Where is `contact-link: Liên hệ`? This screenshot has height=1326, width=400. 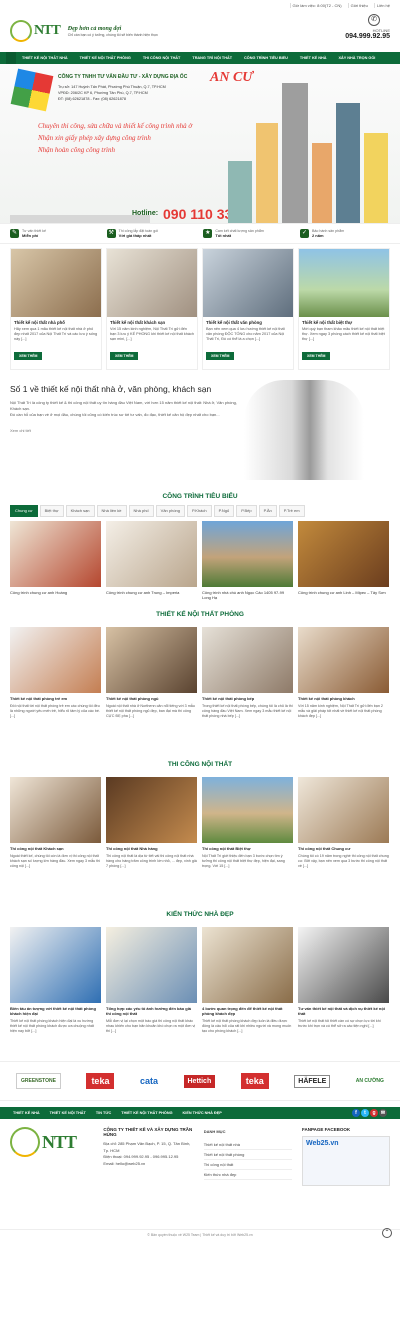
contact-link: Liên hệ is located at coordinates (382, 5).